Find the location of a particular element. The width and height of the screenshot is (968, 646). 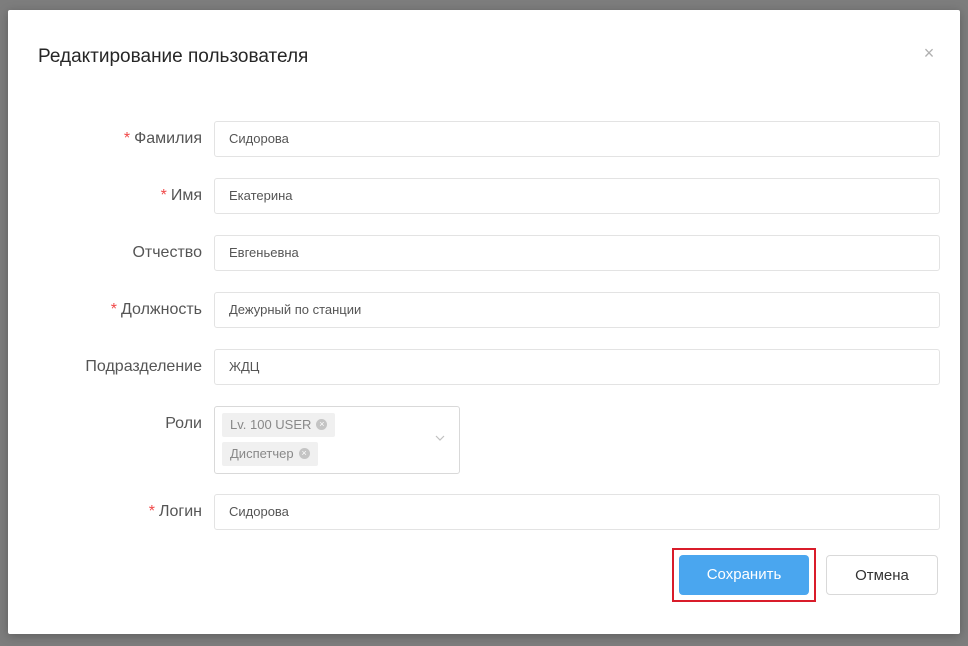

patronymic-input: Евгеньевна is located at coordinates (577, 253).